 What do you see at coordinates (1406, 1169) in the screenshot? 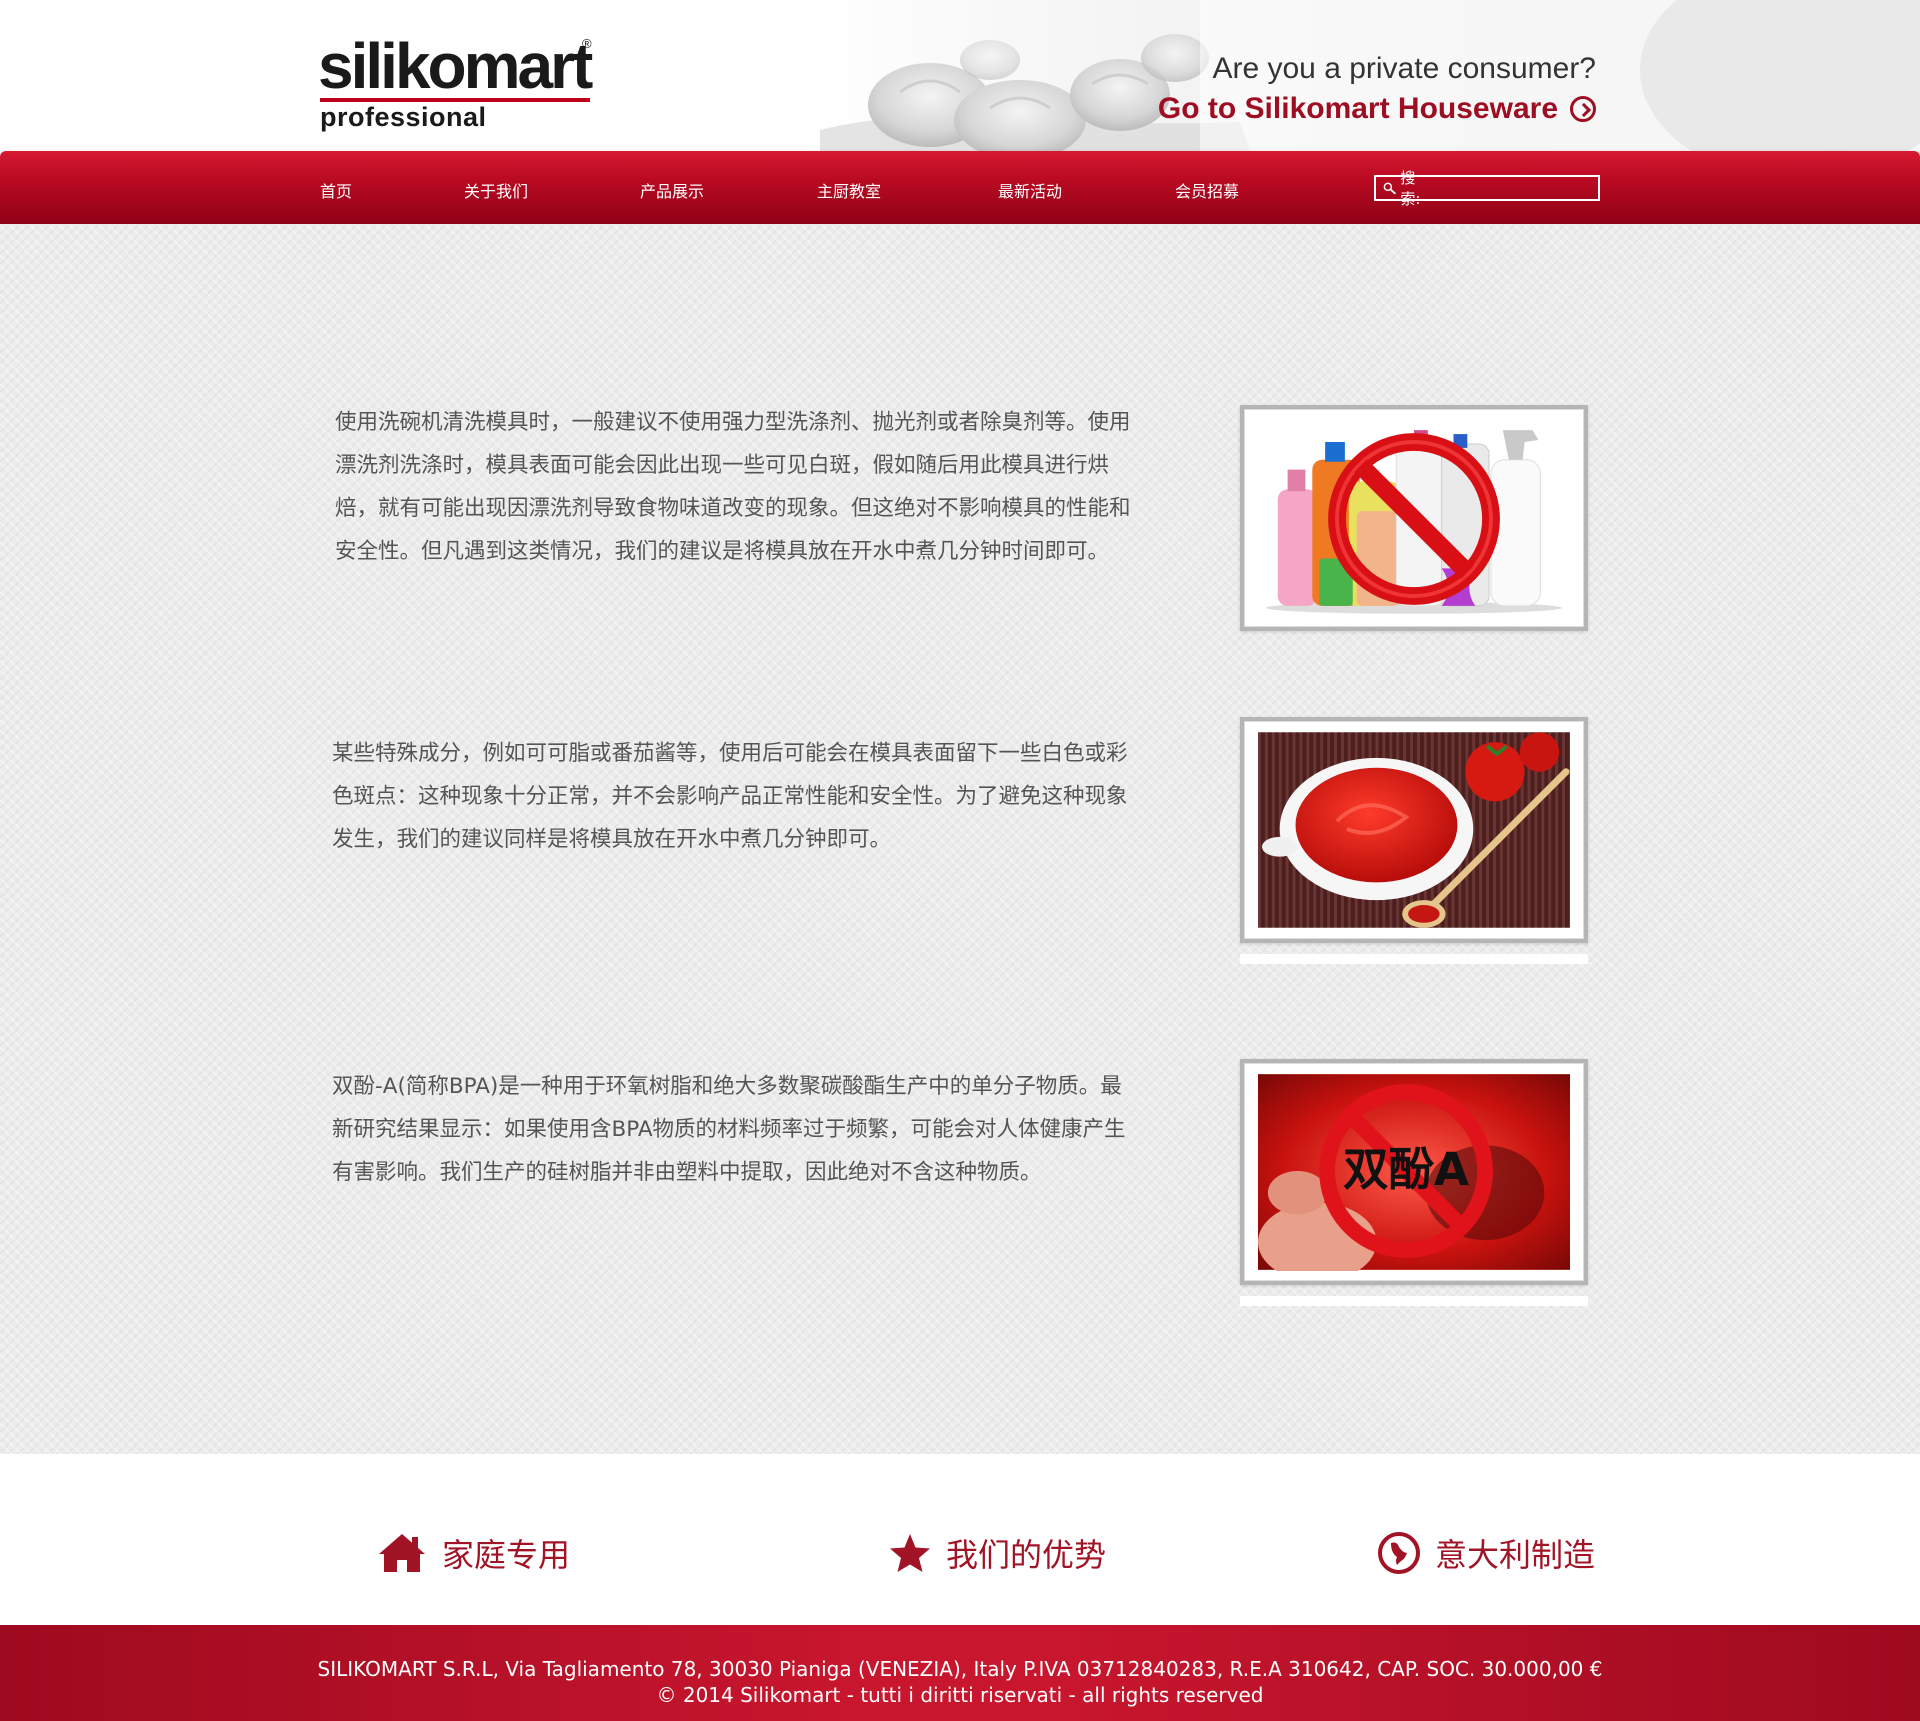
I see `no-bpa-text: 双酚A` at bounding box center [1406, 1169].